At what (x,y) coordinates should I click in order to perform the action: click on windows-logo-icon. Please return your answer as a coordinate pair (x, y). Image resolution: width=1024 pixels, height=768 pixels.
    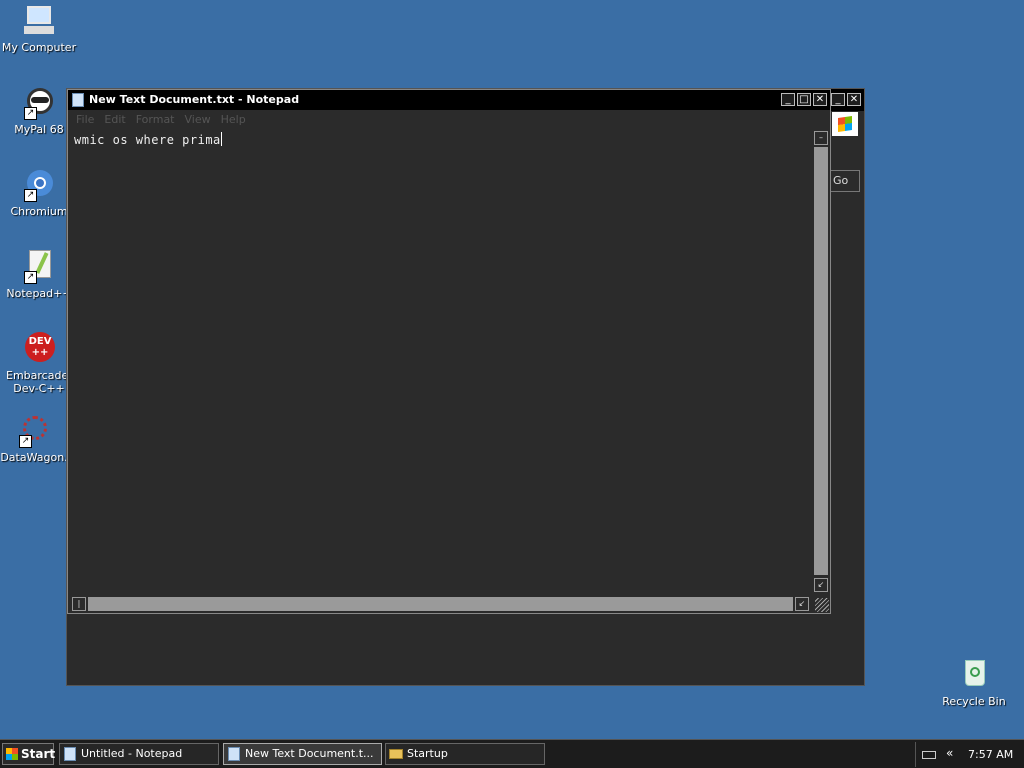
    Looking at the image, I should click on (845, 124).